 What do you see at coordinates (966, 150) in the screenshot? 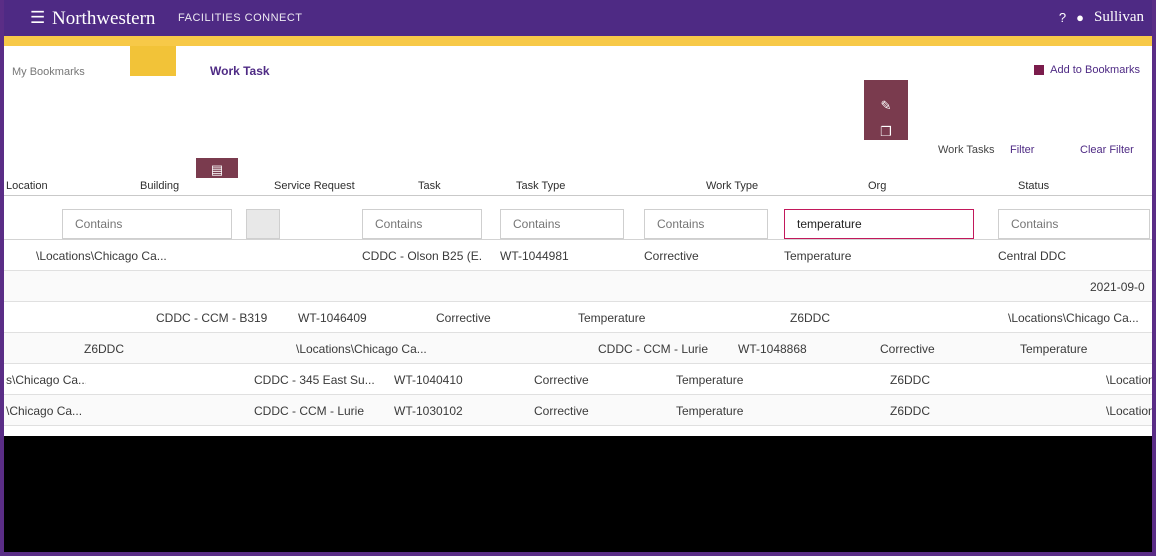
I see `work-tasks-label: Work Tasks` at bounding box center [966, 150].